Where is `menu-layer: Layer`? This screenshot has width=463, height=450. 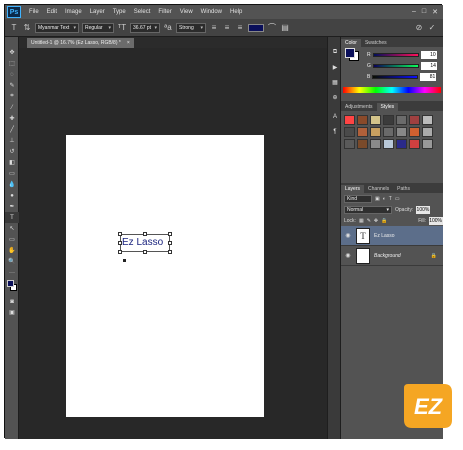
menu-layer: Layer is located at coordinates (97, 12).